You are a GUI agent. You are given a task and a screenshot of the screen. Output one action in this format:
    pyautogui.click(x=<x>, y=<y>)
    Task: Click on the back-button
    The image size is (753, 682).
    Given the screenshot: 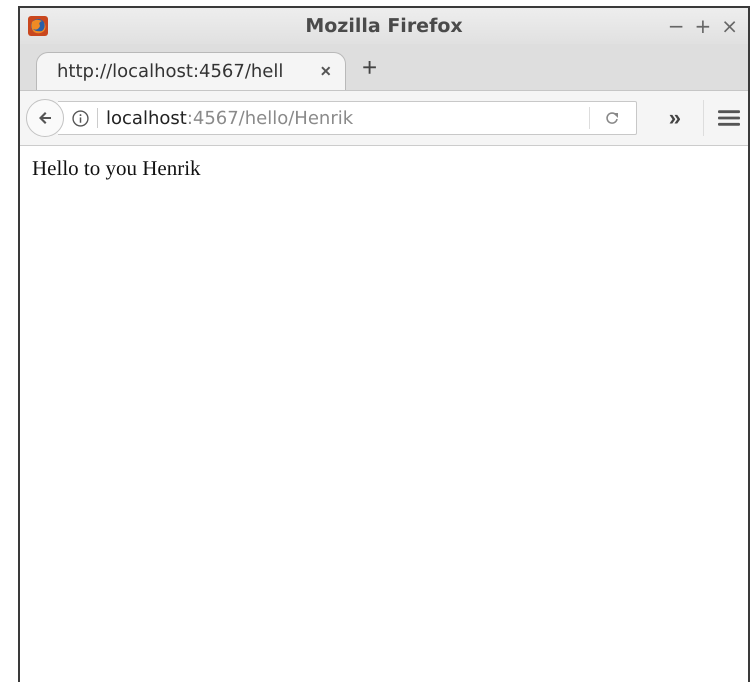 What is the action you would take?
    pyautogui.click(x=45, y=118)
    